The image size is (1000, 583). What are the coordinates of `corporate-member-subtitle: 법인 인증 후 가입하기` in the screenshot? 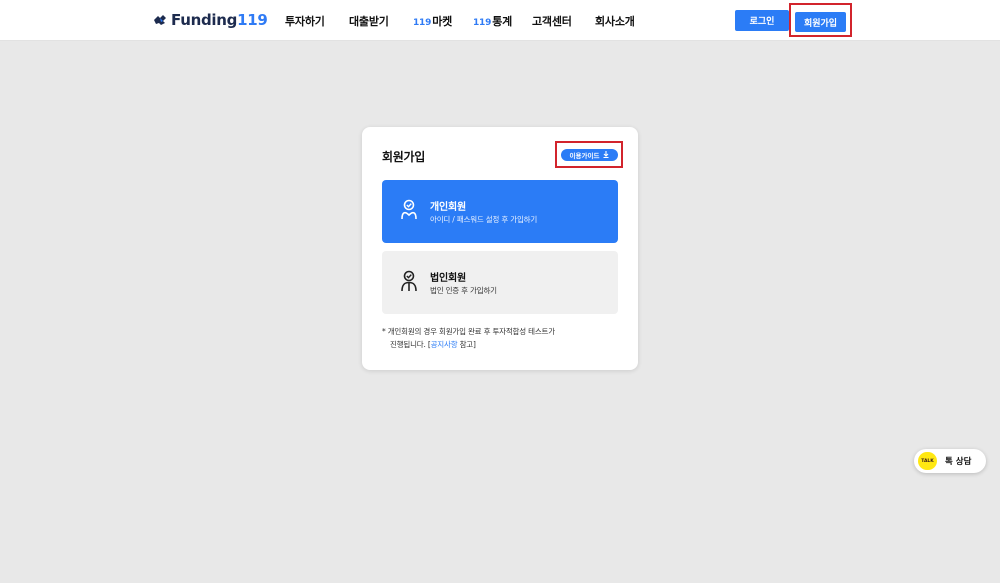 It's located at (463, 290).